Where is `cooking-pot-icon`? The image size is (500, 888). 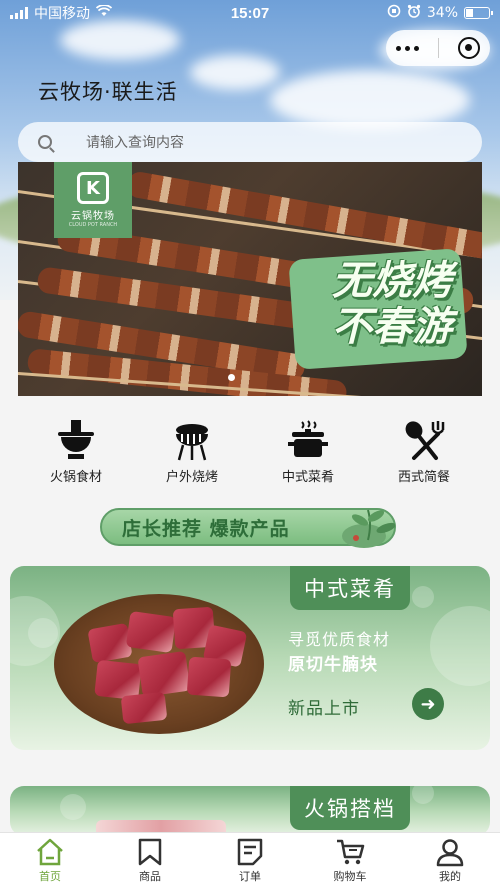
cooking-pot-icon is located at coordinates (308, 438).